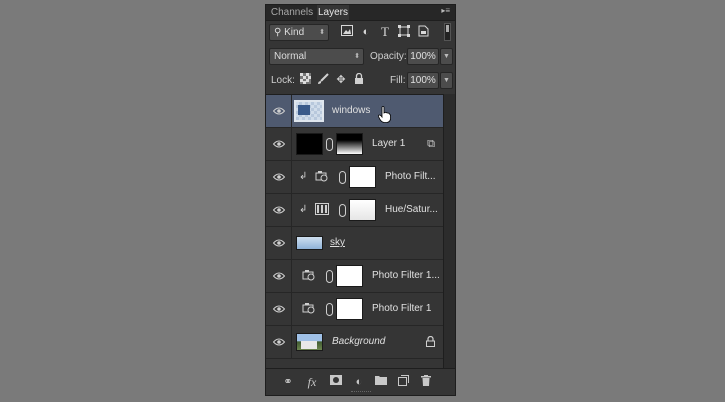 The width and height of the screenshot is (725, 402). What do you see at coordinates (381, 382) in the screenshot?
I see `new-group-icon` at bounding box center [381, 382].